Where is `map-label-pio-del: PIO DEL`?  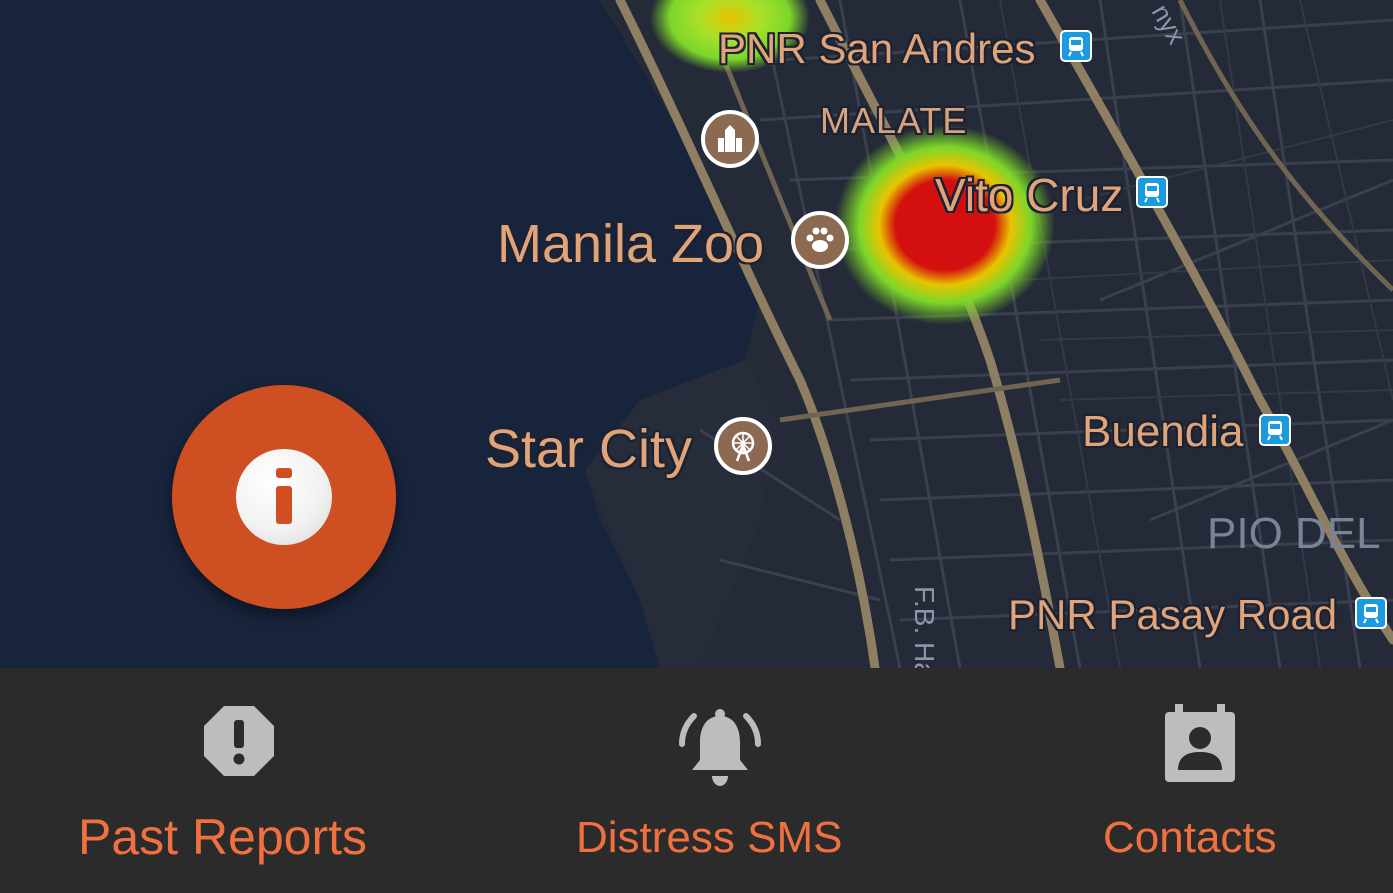
map-label-pio-del: PIO DEL is located at coordinates (1294, 533).